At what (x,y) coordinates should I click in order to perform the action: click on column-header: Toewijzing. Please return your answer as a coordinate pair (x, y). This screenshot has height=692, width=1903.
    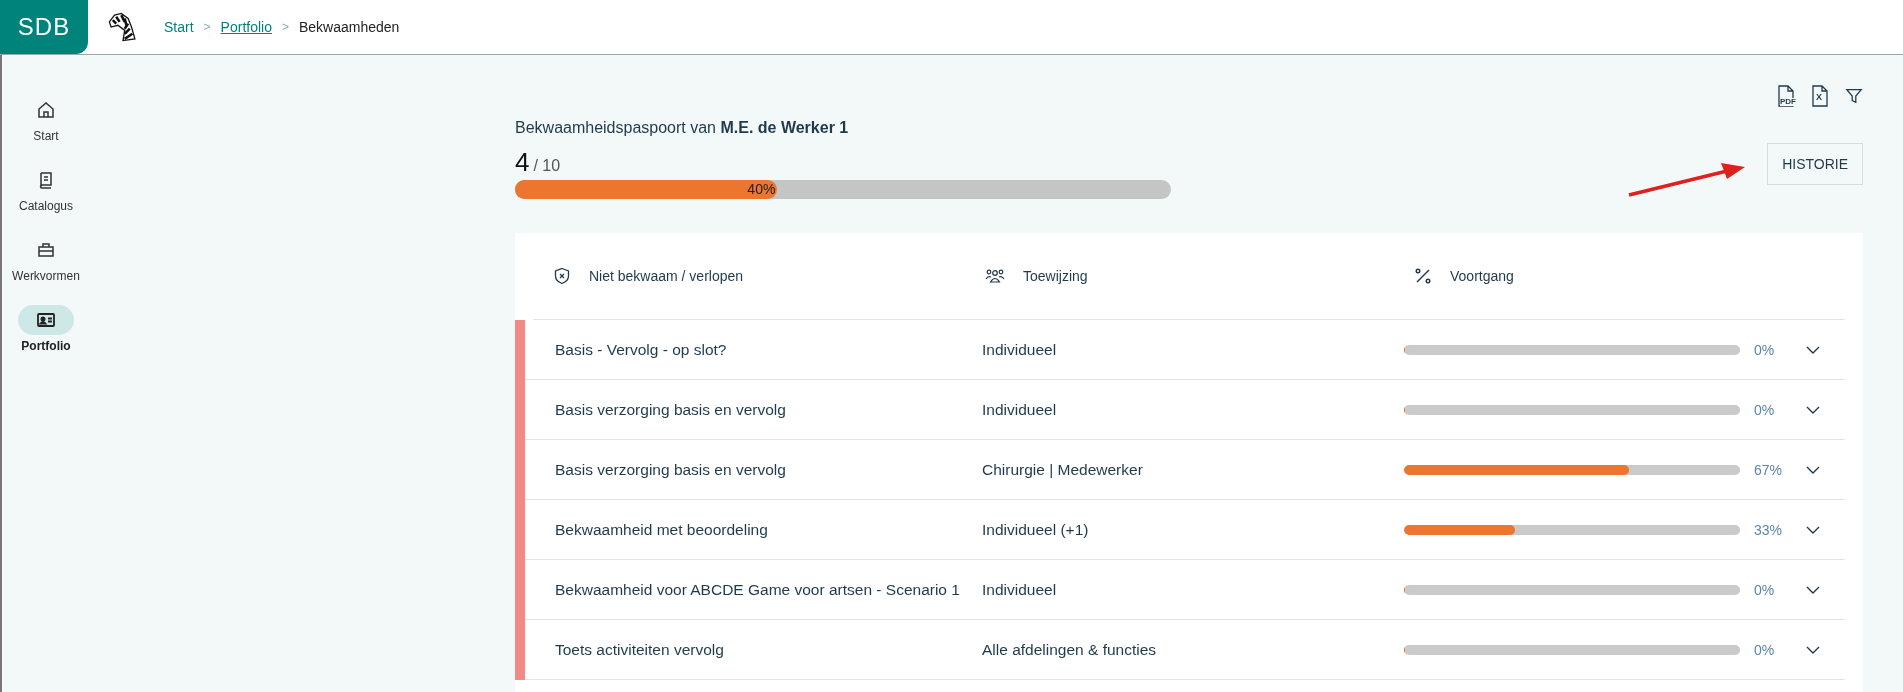
    Looking at the image, I should click on (1055, 276).